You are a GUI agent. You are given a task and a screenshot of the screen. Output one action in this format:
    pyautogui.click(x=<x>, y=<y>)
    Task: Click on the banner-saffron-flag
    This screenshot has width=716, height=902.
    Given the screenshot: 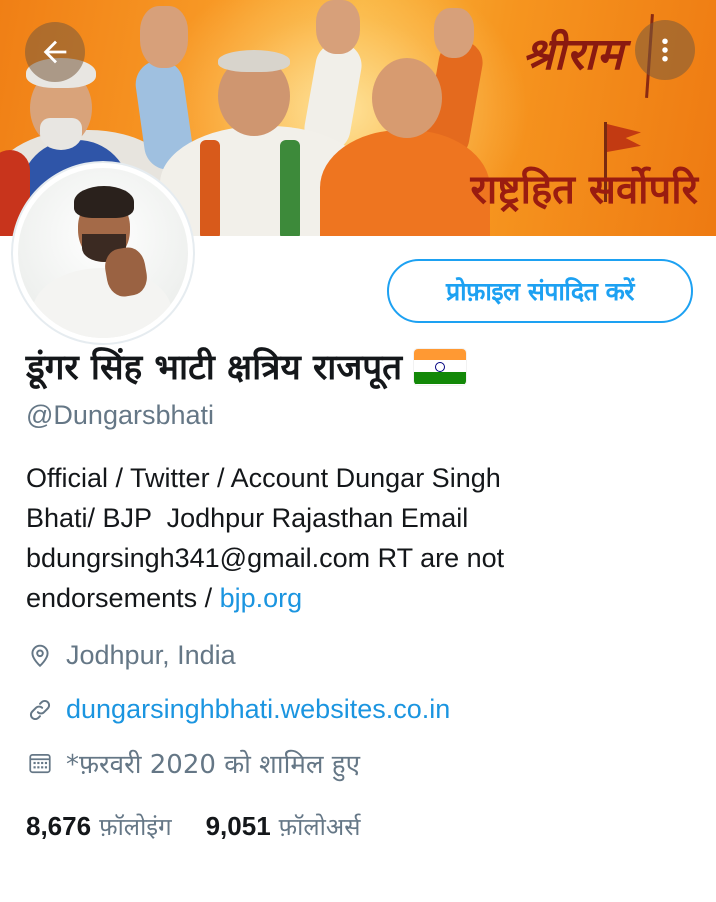 What is the action you would take?
    pyautogui.click(x=624, y=138)
    